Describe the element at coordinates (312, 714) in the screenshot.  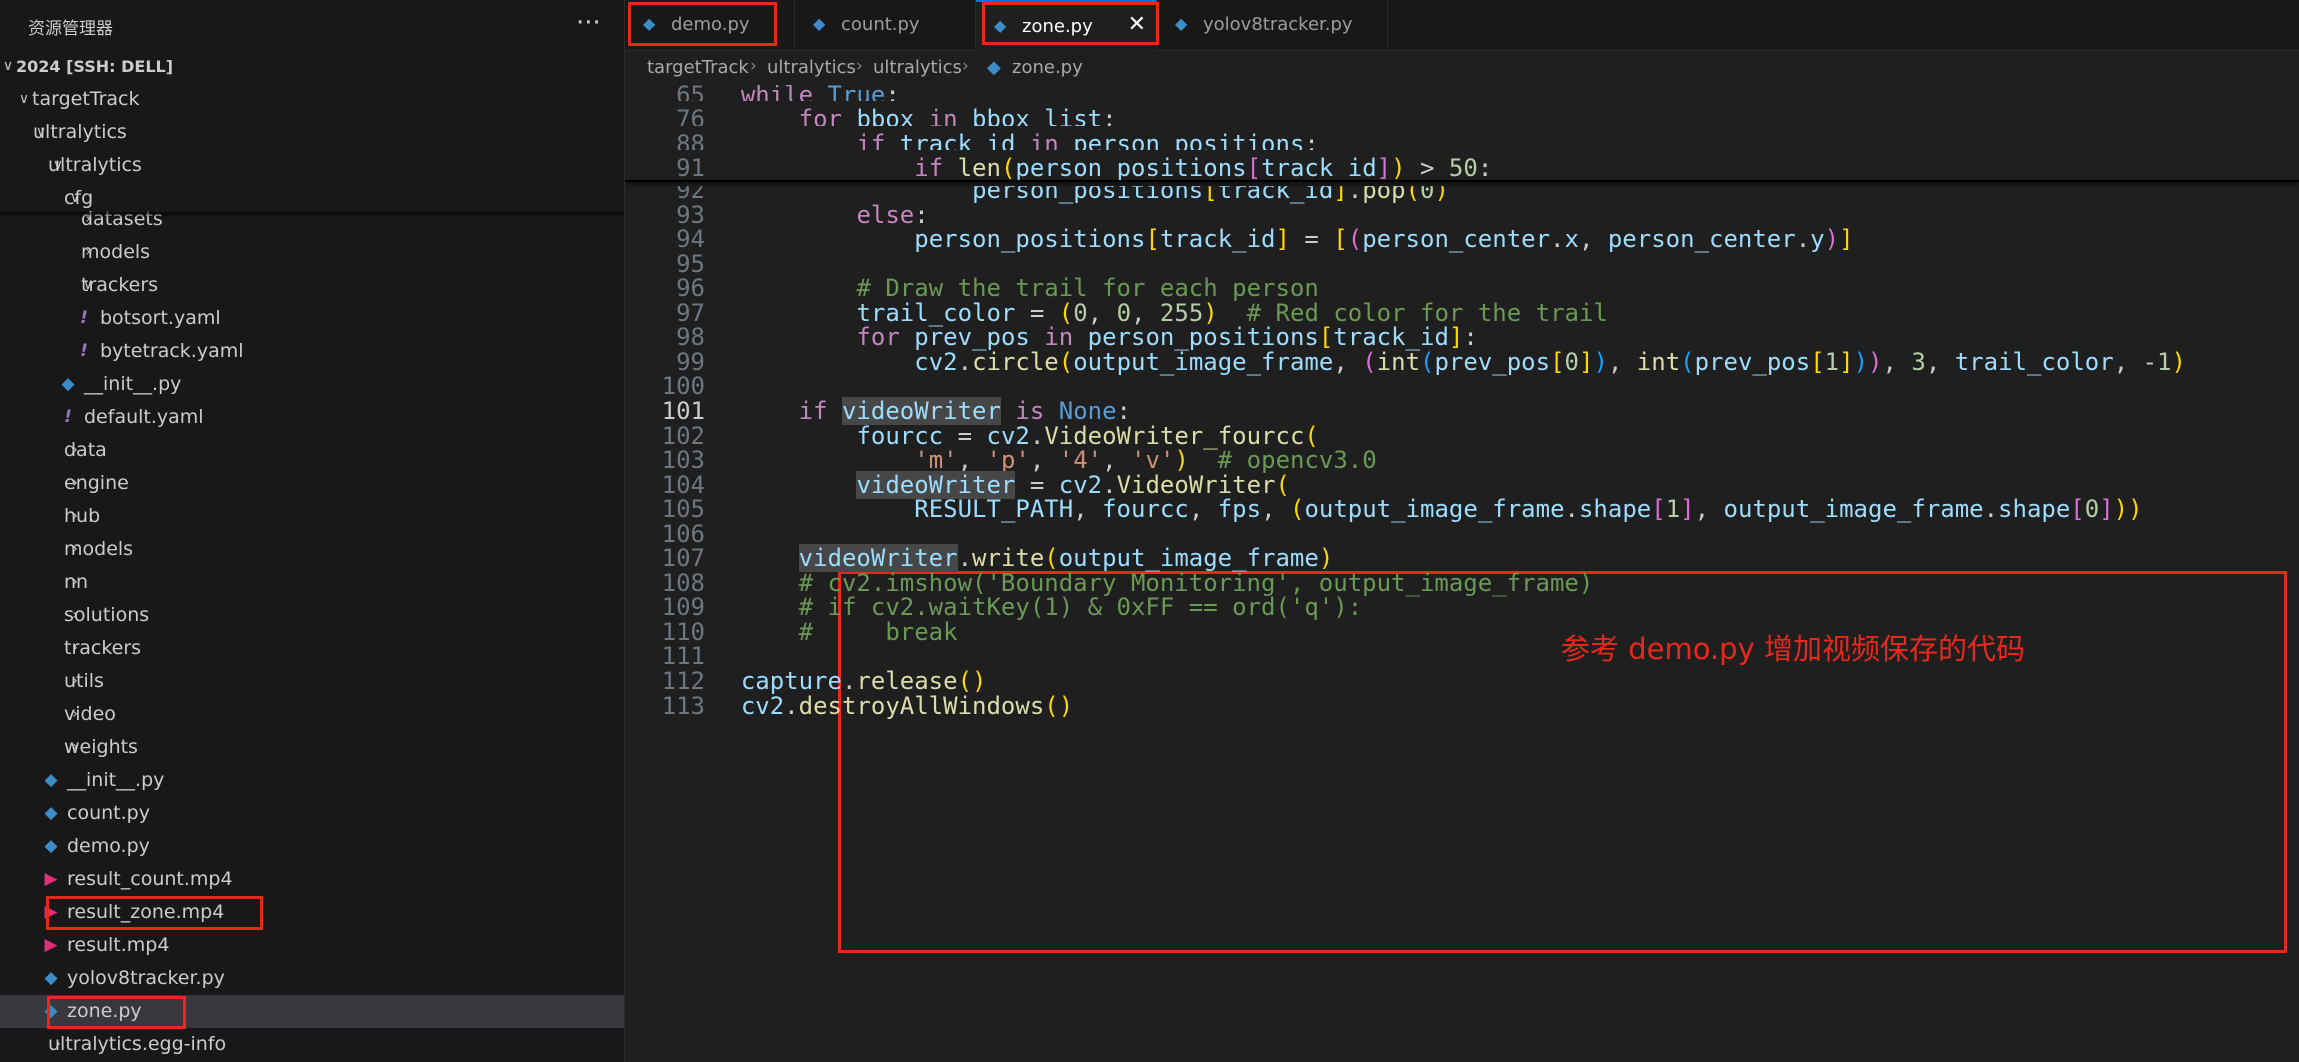
I see `tree-item: › video` at that location.